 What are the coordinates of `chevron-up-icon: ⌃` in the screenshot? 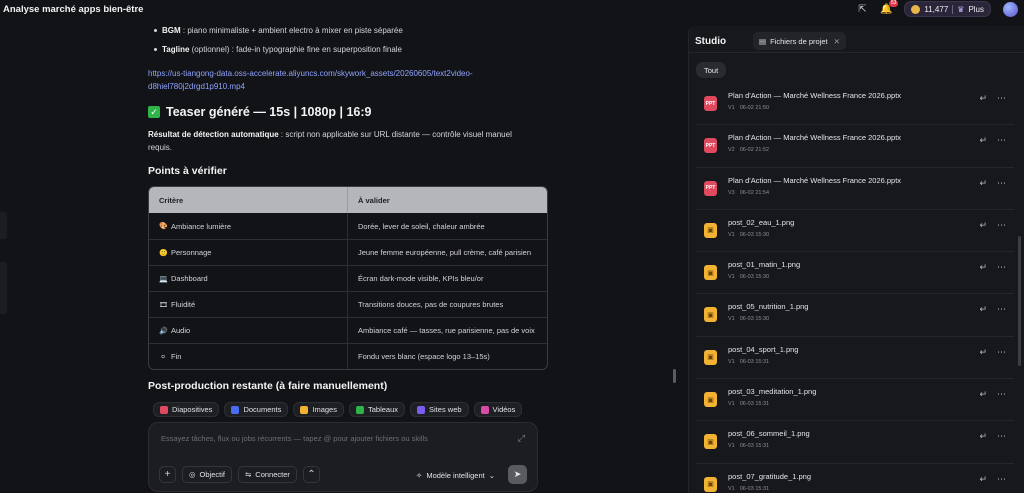 It's located at (311, 474).